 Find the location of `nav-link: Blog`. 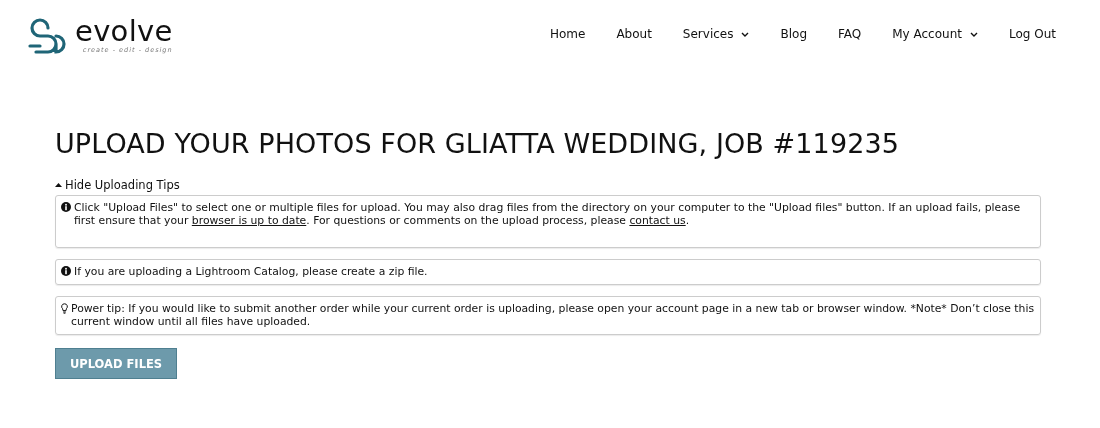

nav-link: Blog is located at coordinates (793, 34).